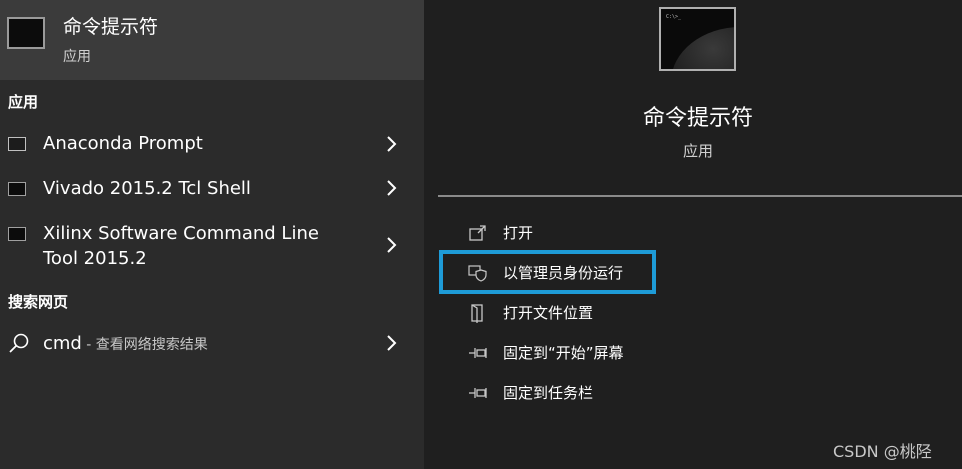 This screenshot has height=469, width=962. What do you see at coordinates (23, 102) in the screenshot?
I see `apps-section-header: 应用` at bounding box center [23, 102].